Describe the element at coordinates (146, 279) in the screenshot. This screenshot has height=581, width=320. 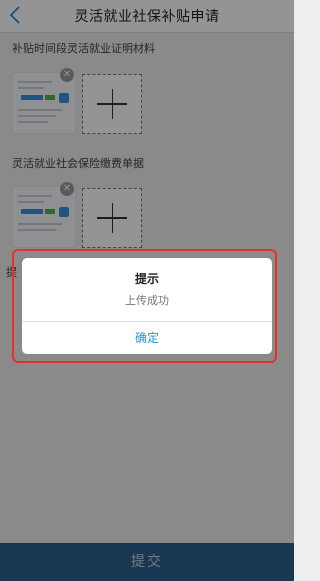
I see `dialog-title: 提示` at that location.